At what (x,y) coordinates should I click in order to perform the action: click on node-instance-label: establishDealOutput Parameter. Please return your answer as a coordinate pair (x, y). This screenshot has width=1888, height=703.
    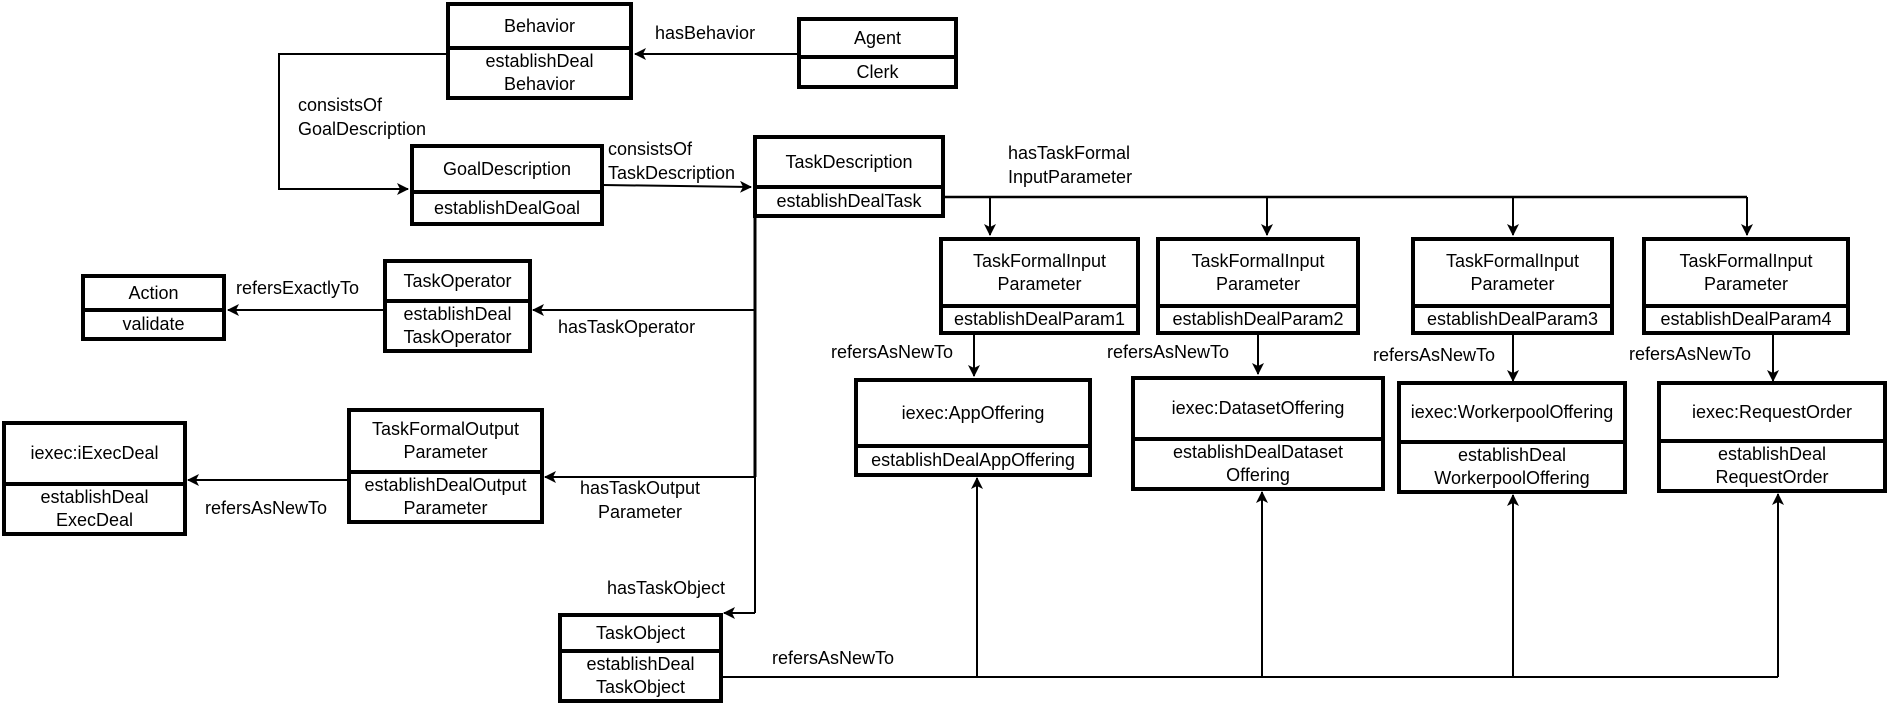
    Looking at the image, I should click on (445, 496).